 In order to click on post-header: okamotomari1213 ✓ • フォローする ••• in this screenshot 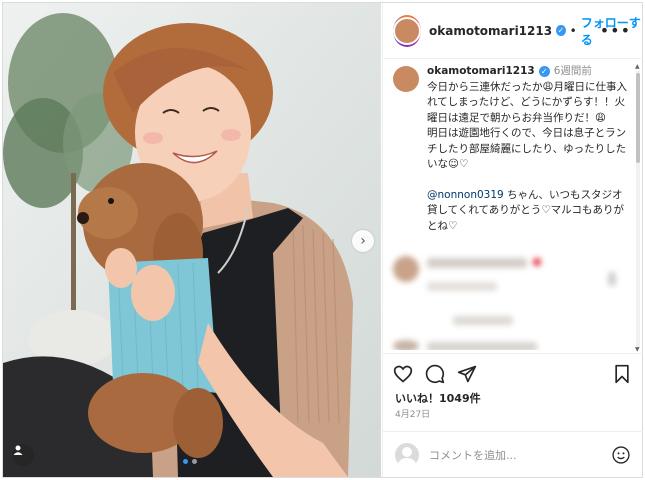, I will do `click(513, 31)`.